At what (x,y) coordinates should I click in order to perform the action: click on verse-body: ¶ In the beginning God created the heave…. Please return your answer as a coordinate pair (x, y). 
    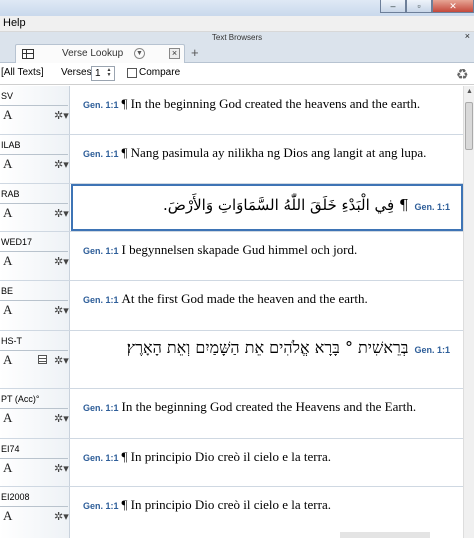
    Looking at the image, I should click on (271, 103).